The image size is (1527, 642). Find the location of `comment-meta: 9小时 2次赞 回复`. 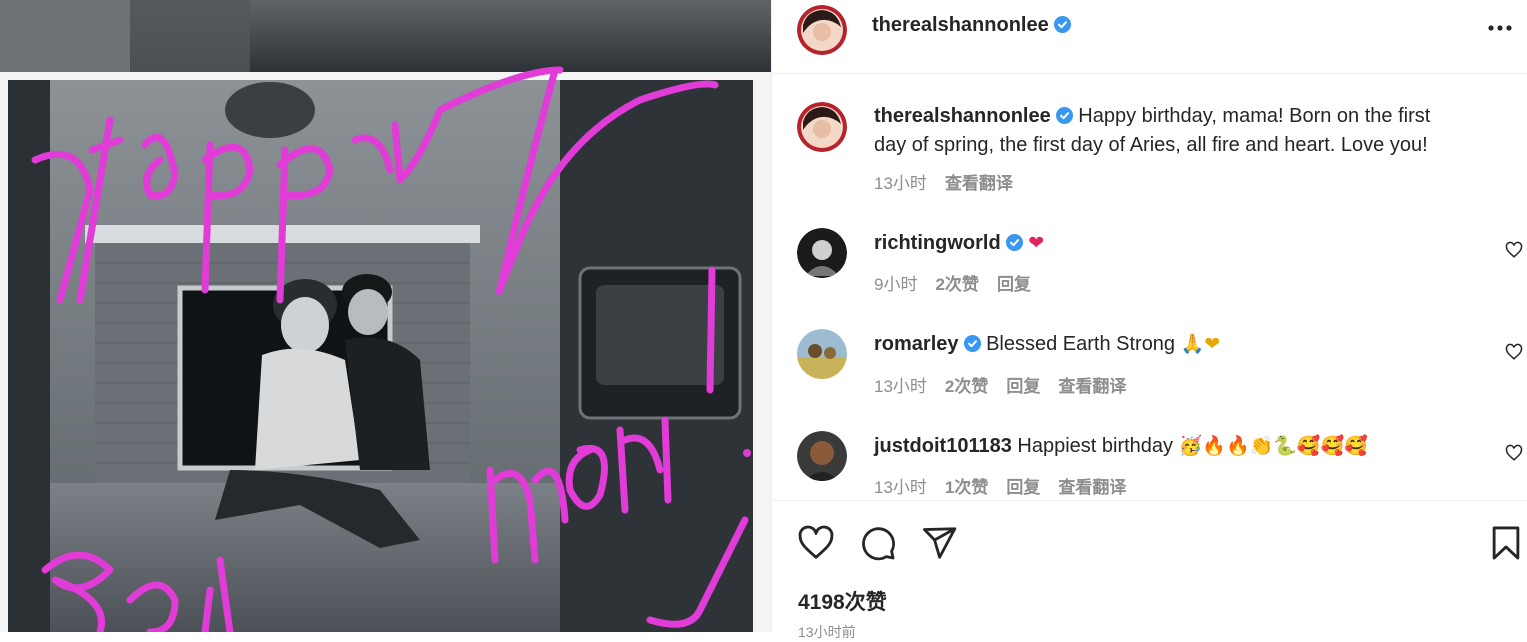

comment-meta: 9小时 2次赞 回复 is located at coordinates (961, 282).